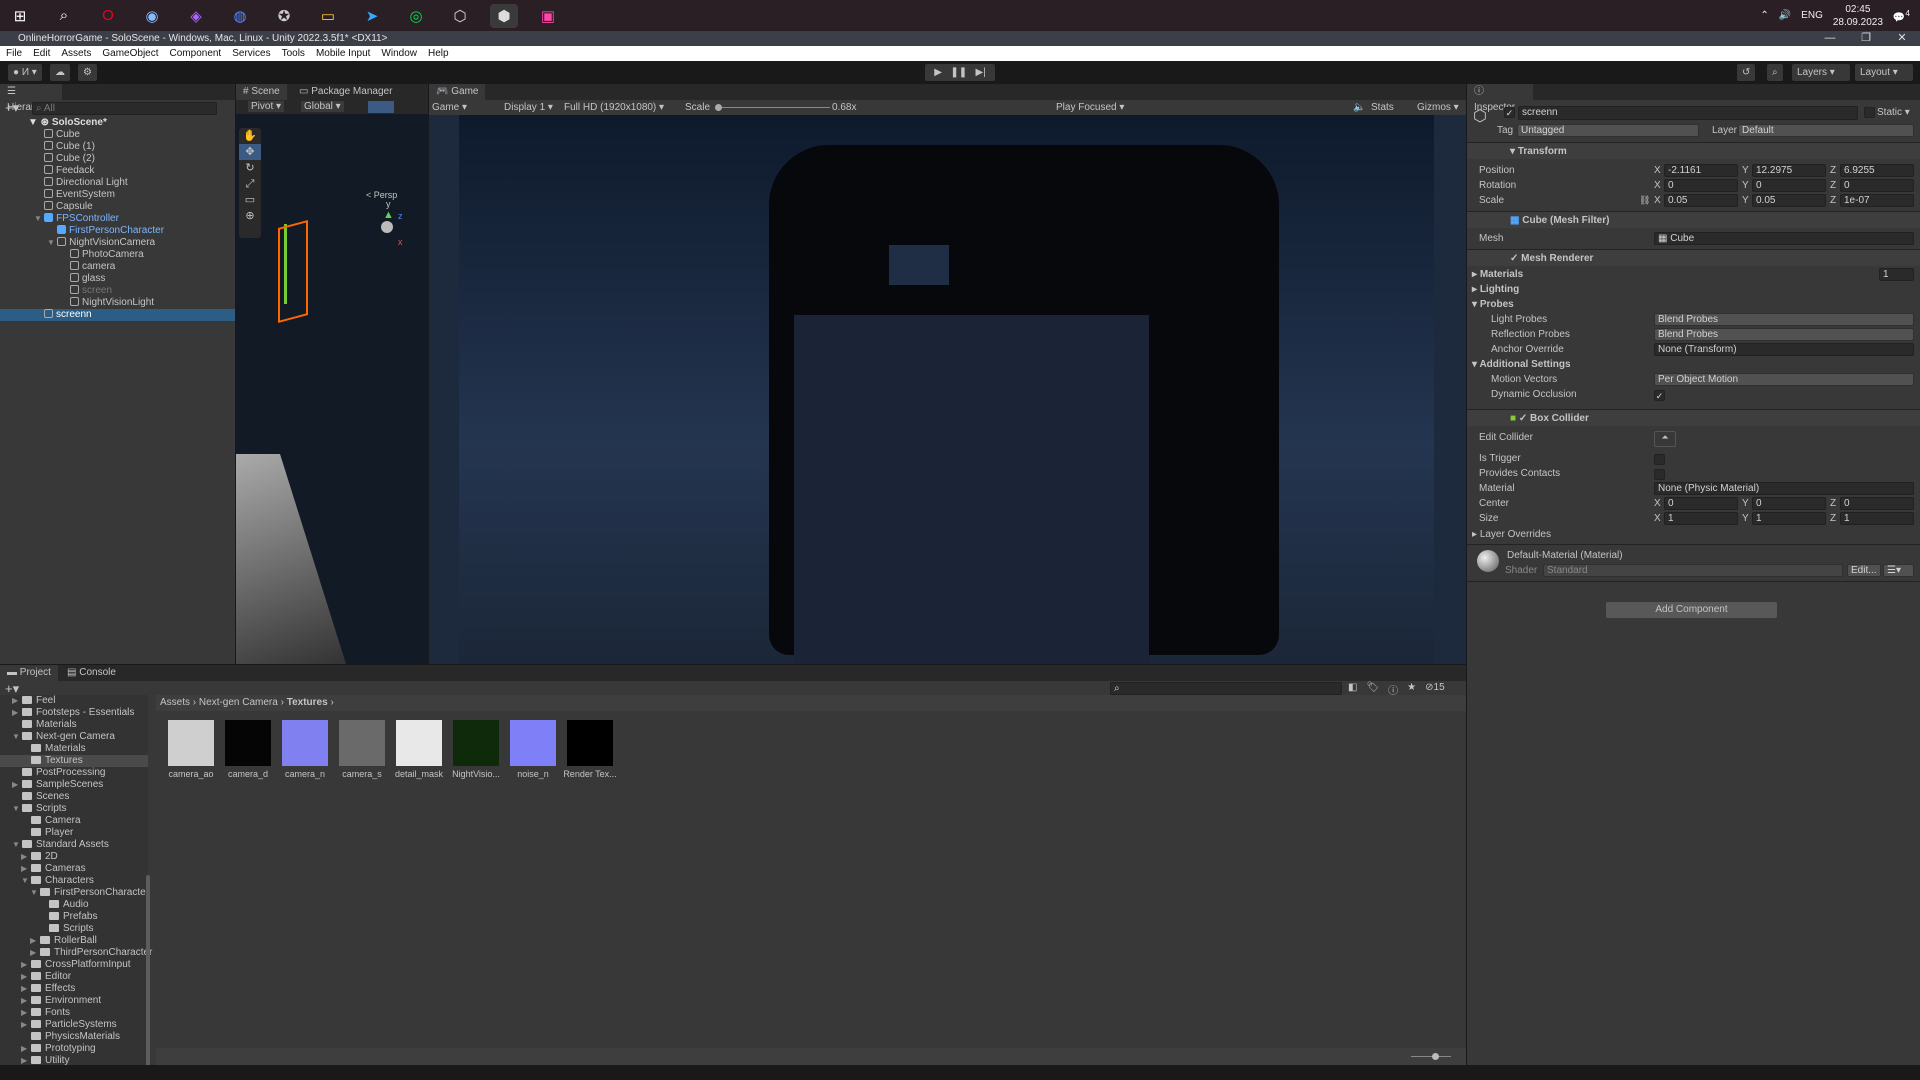 Image resolution: width=1920 pixels, height=1080 pixels. I want to click on transform-header: ▾ Transform, so click(1693, 150).